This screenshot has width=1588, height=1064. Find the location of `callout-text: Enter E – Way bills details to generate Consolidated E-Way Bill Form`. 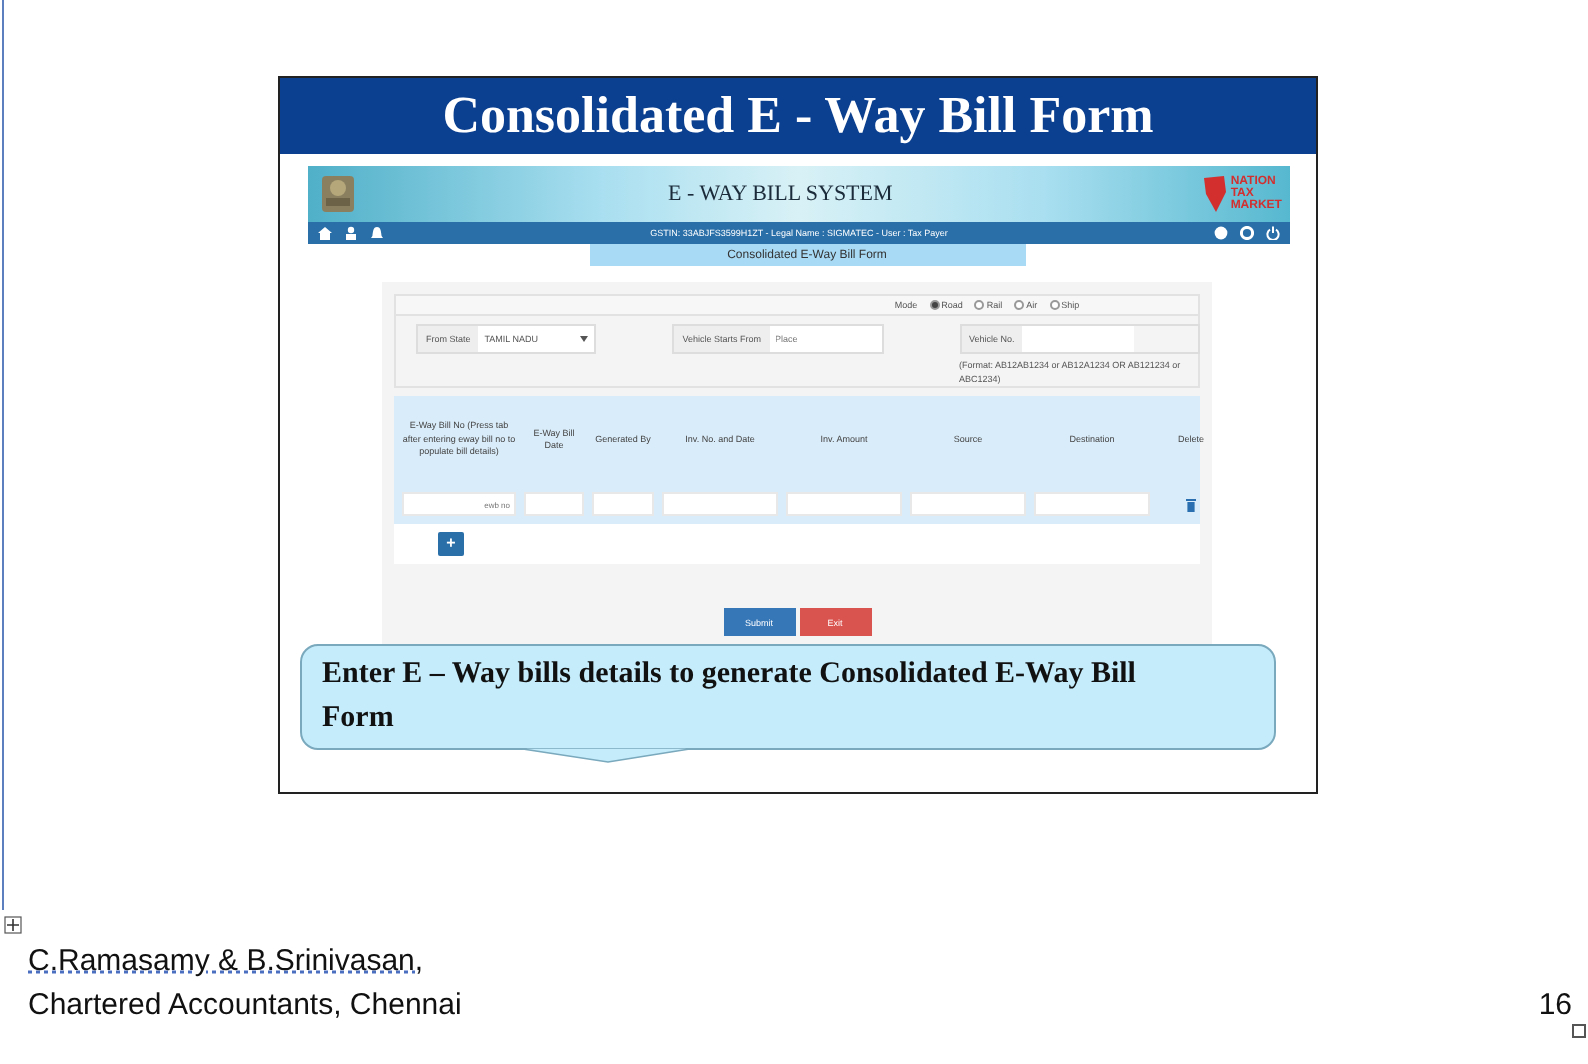

callout-text: Enter E – Way bills details to generate Consolidated E-Way Bill Form is located at coordinates (730, 697).